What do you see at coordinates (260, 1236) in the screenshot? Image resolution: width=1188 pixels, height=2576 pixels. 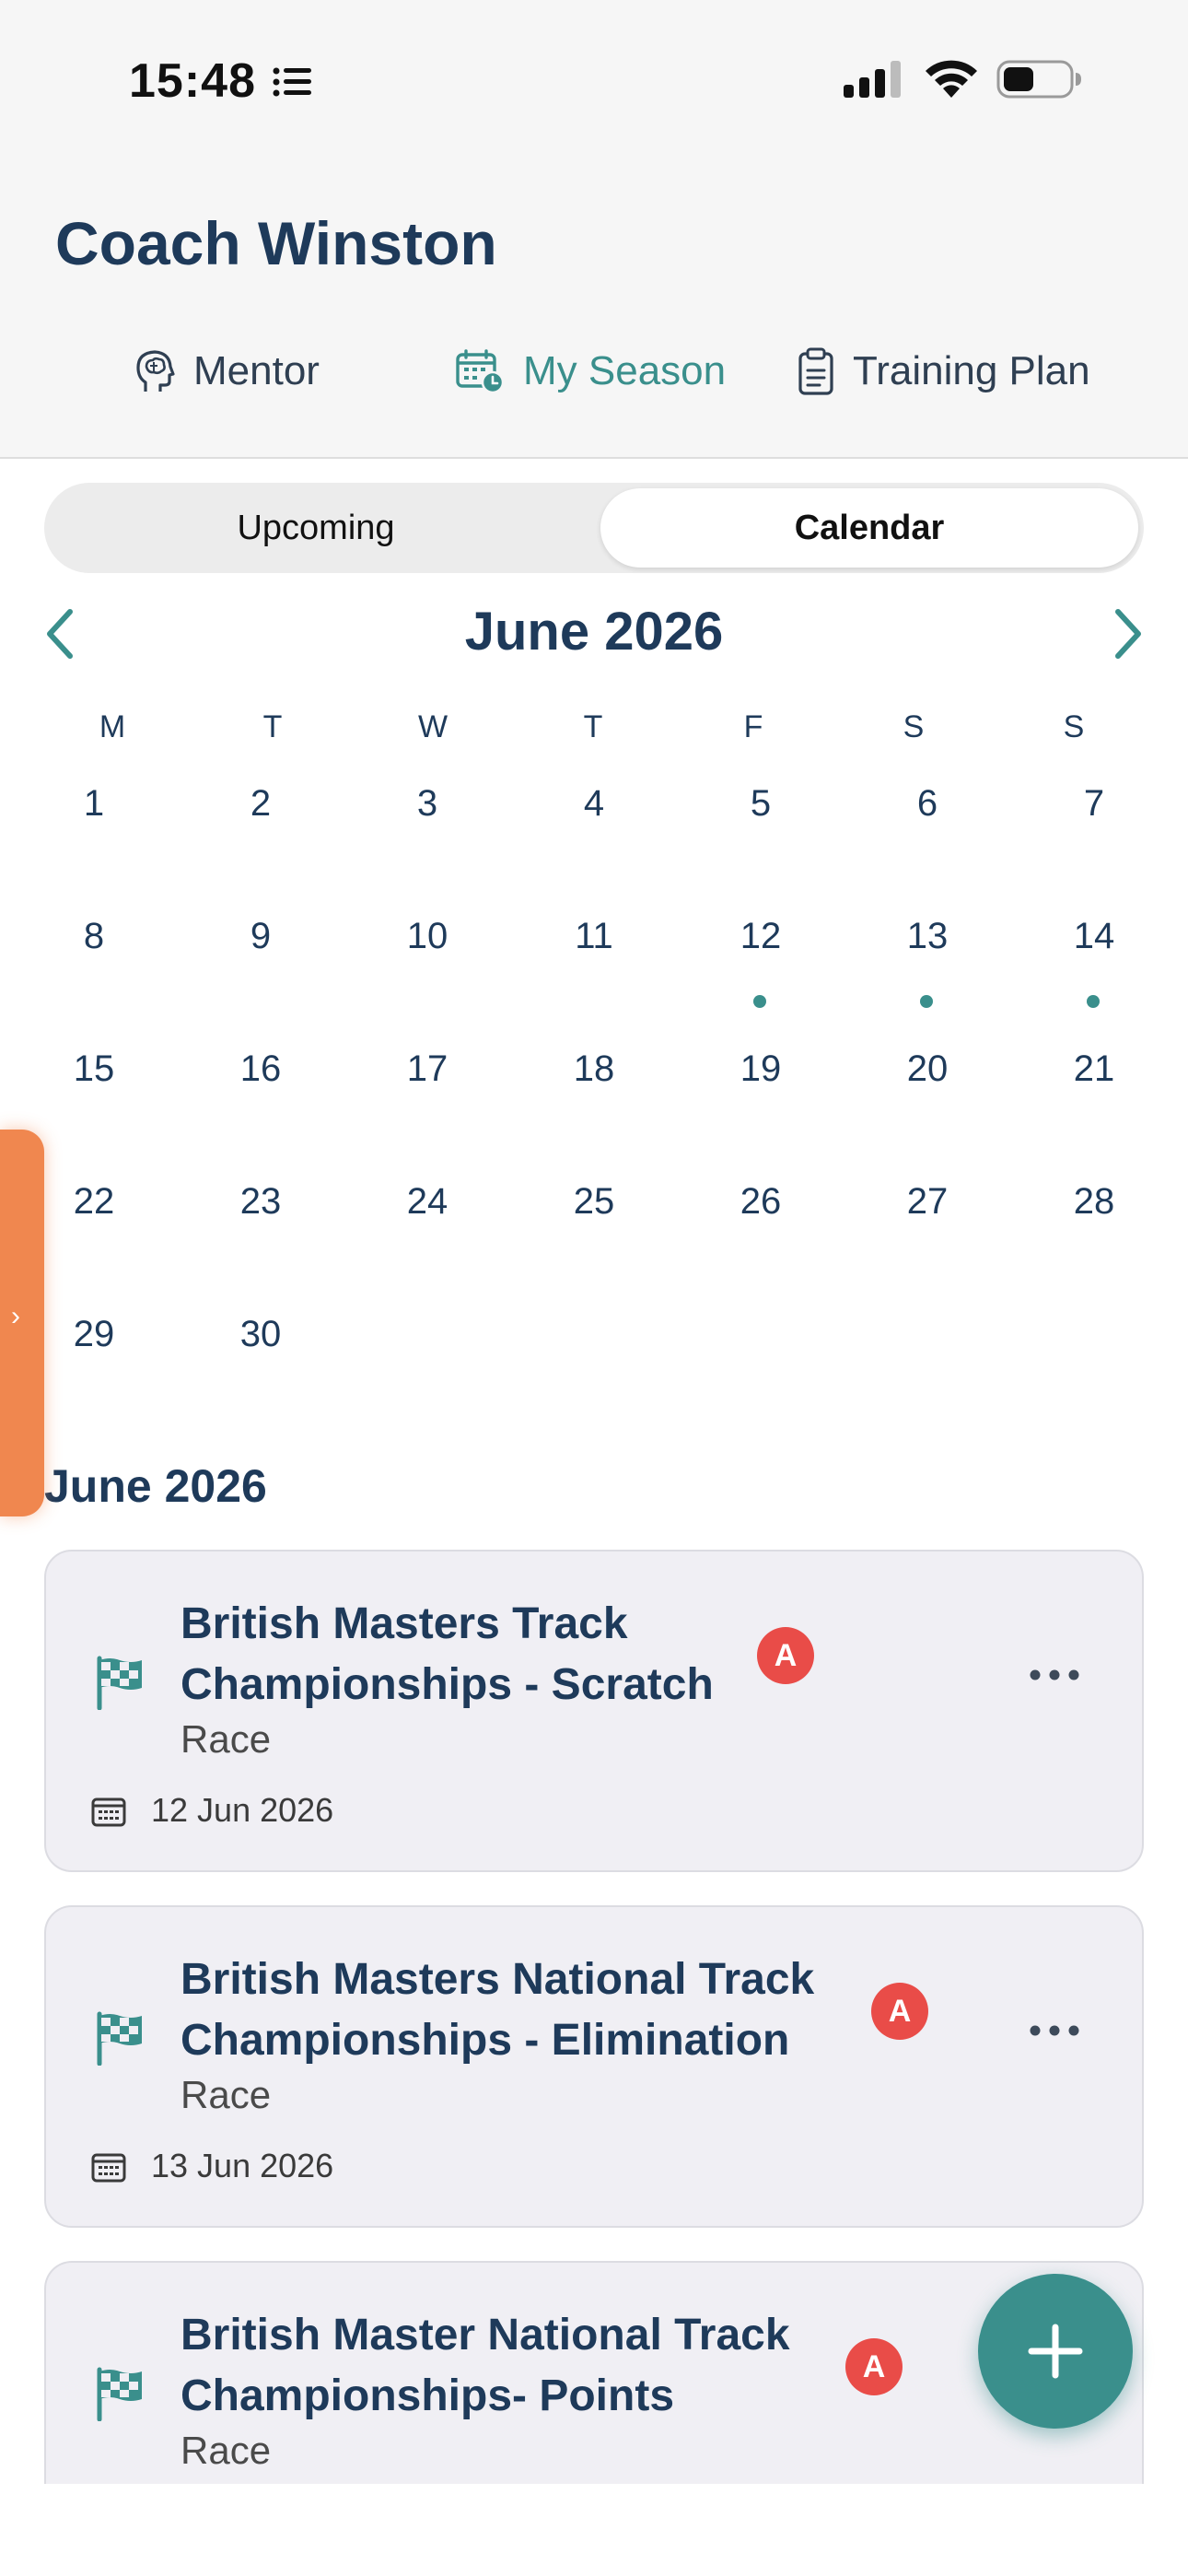 I see `calendar-day: 23` at bounding box center [260, 1236].